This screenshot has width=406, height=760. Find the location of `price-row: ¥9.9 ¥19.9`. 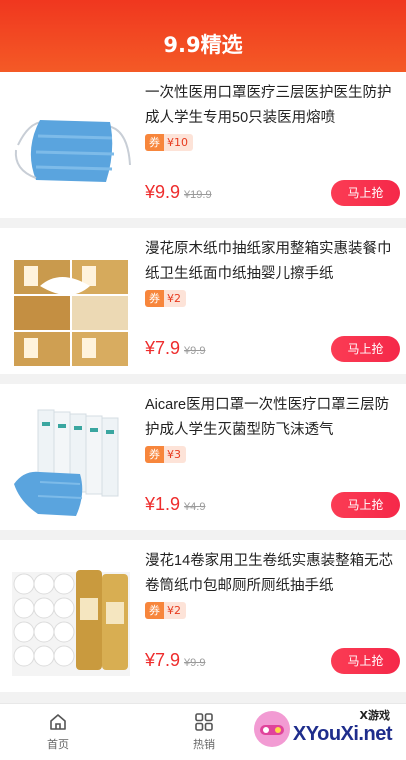

price-row: ¥9.9 ¥19.9 is located at coordinates (178, 192).